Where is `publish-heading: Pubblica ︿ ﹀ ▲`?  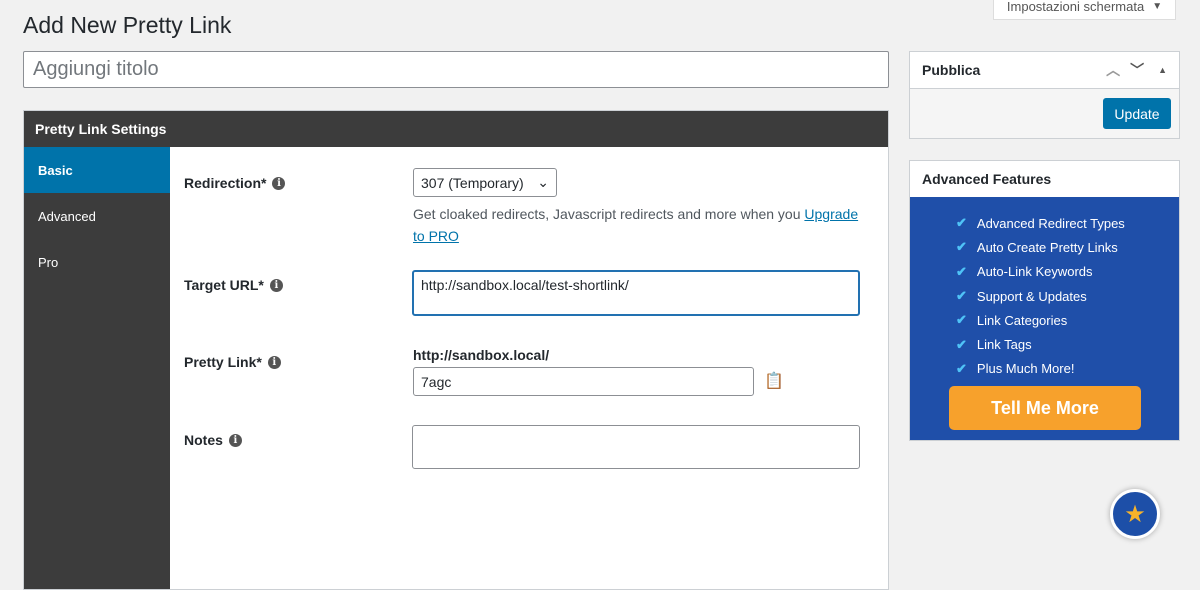 publish-heading: Pubblica ︿ ﹀ ▲ is located at coordinates (1044, 70).